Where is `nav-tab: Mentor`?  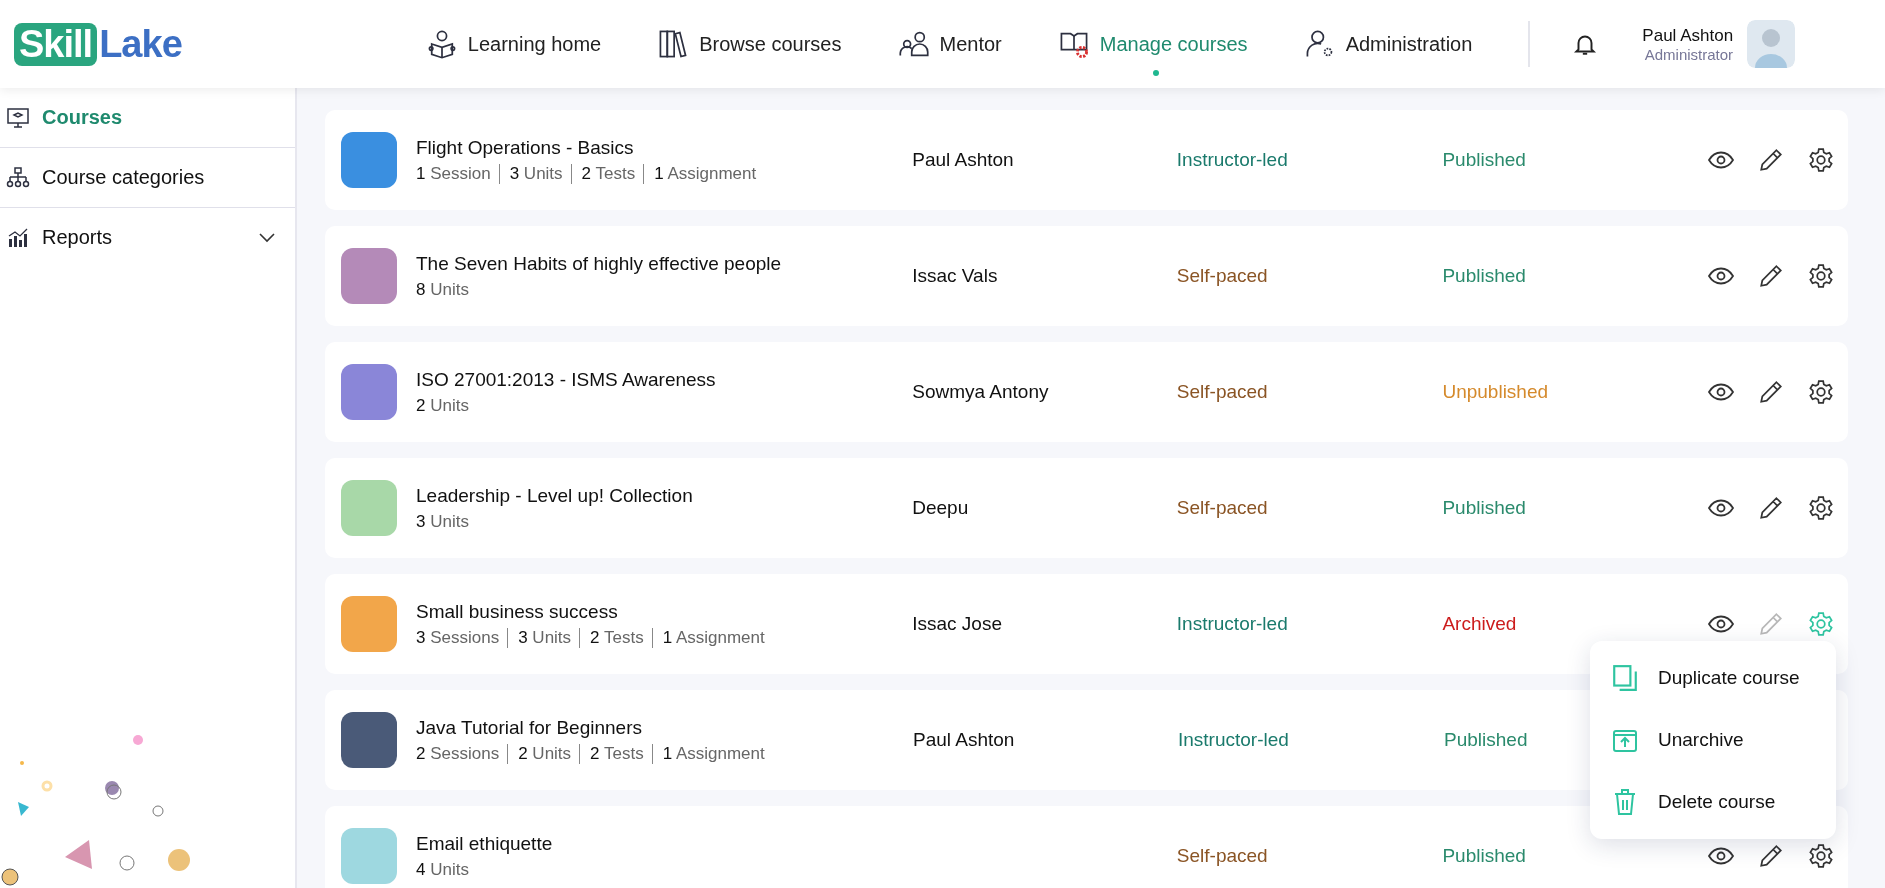 nav-tab: Mentor is located at coordinates (949, 44).